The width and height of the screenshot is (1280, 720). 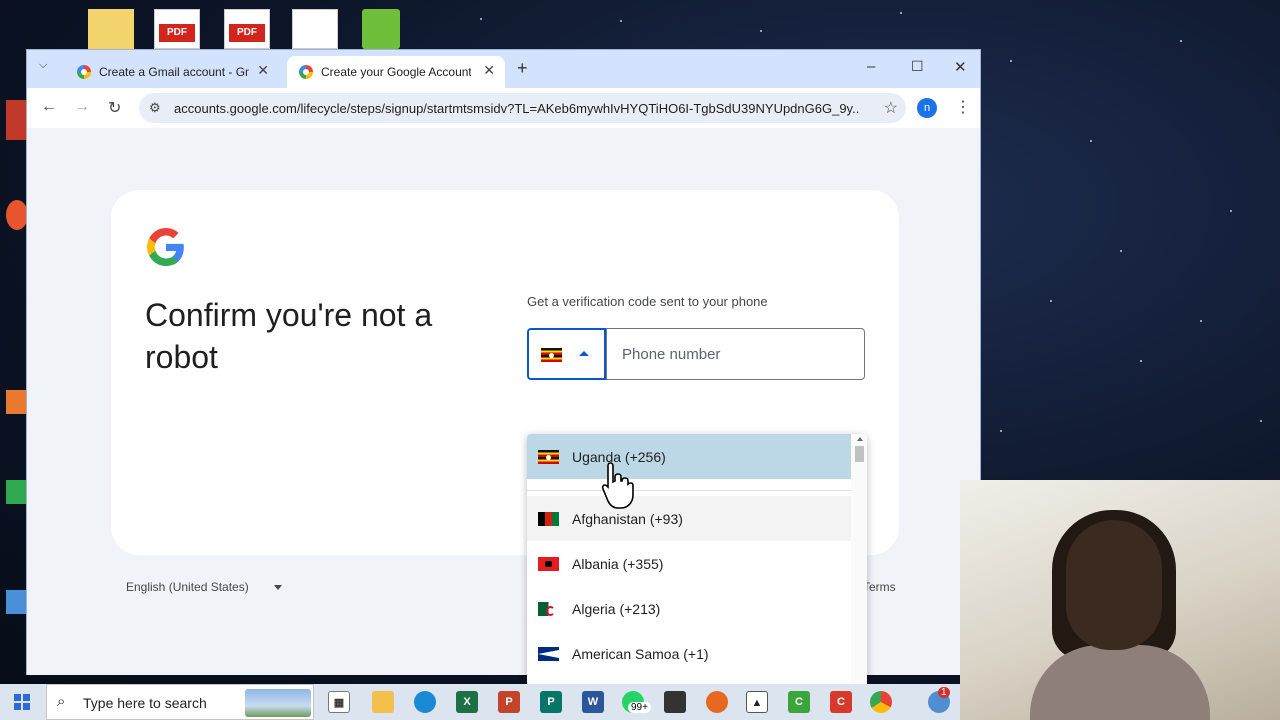 What do you see at coordinates (145, 703) in the screenshot?
I see `taskbar-search-text: Type here to search` at bounding box center [145, 703].